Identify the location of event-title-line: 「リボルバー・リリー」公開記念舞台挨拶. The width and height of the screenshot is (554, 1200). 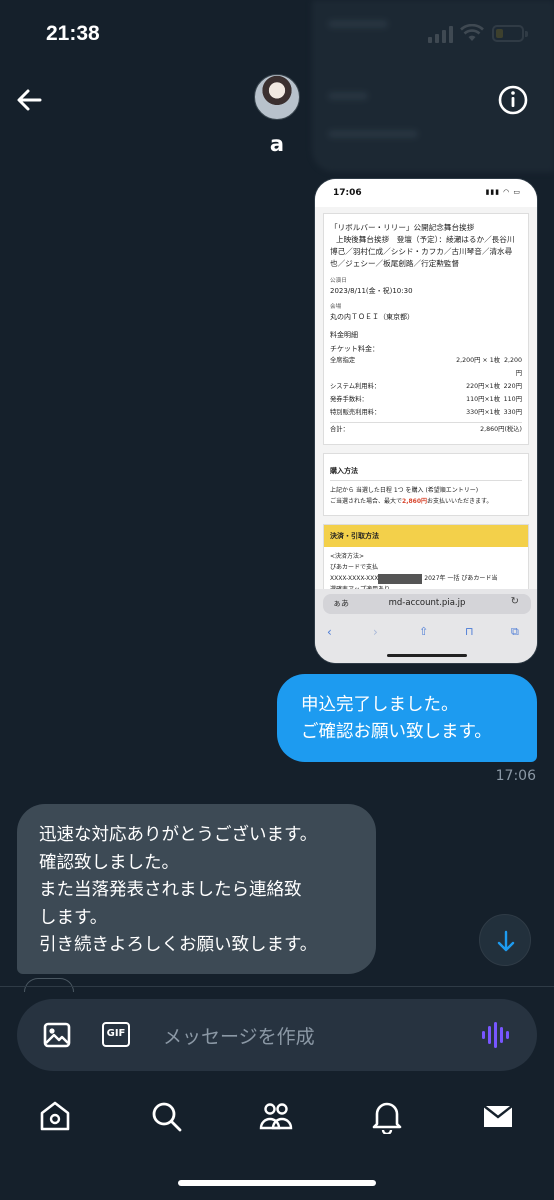
(402, 227).